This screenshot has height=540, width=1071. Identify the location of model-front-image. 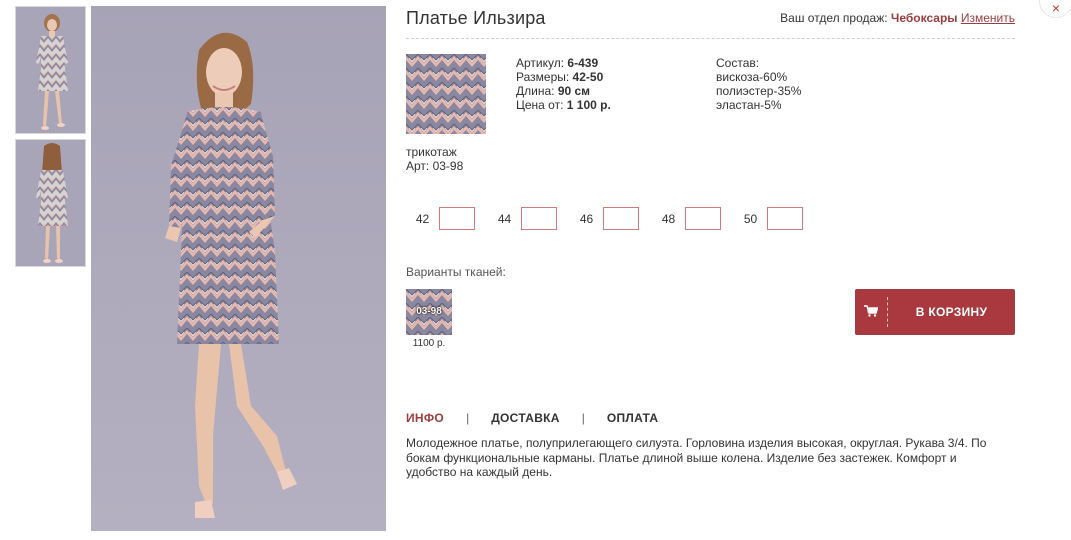
(50, 70).